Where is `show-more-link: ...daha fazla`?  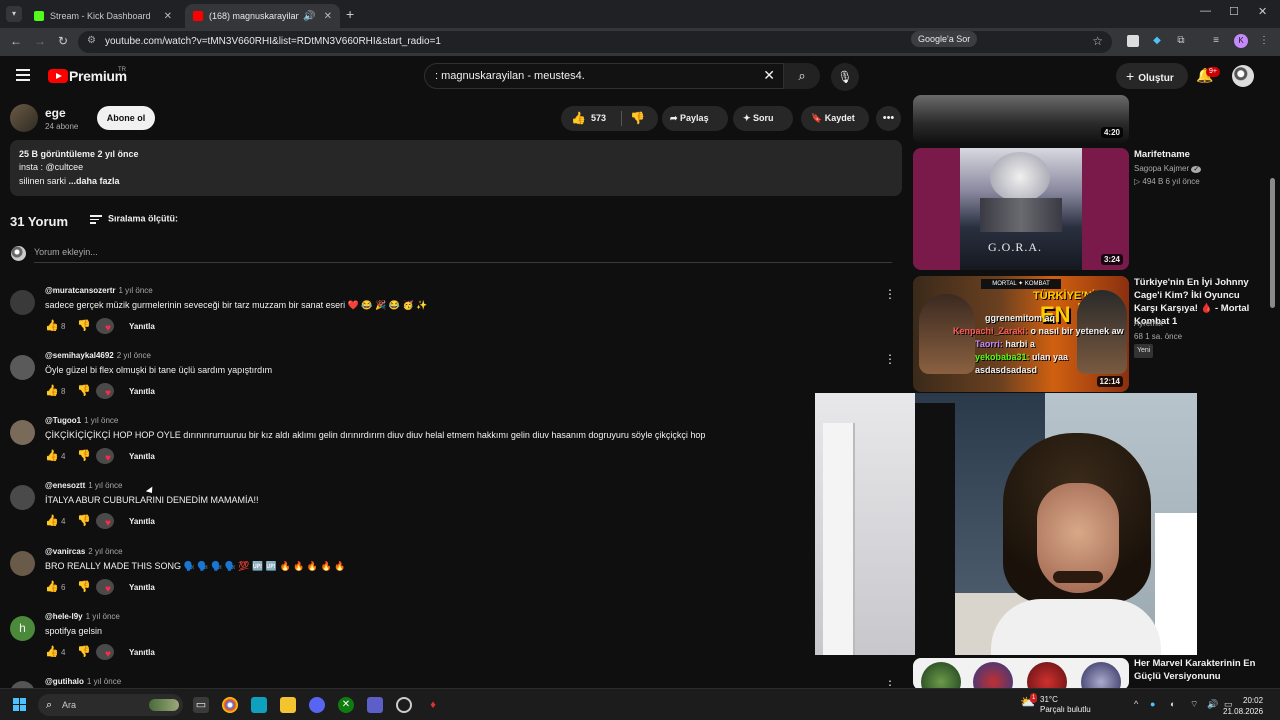
show-more-link: ...daha fazla is located at coordinates (94, 181).